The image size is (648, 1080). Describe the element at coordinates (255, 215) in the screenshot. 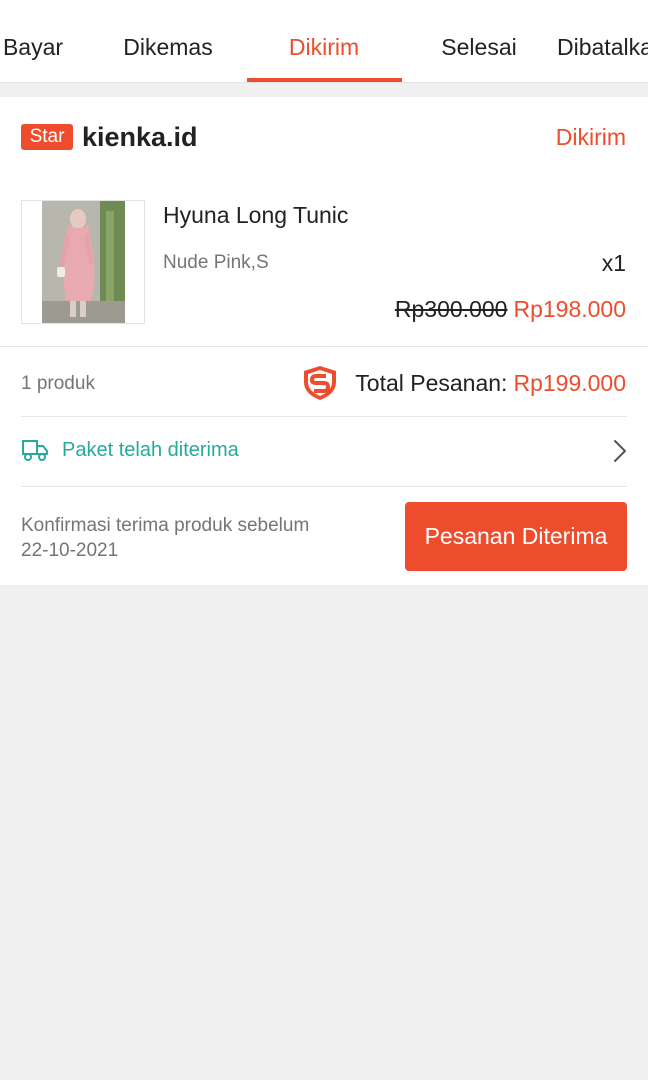

I see `product-name: Hyuna Long Tunic` at that location.